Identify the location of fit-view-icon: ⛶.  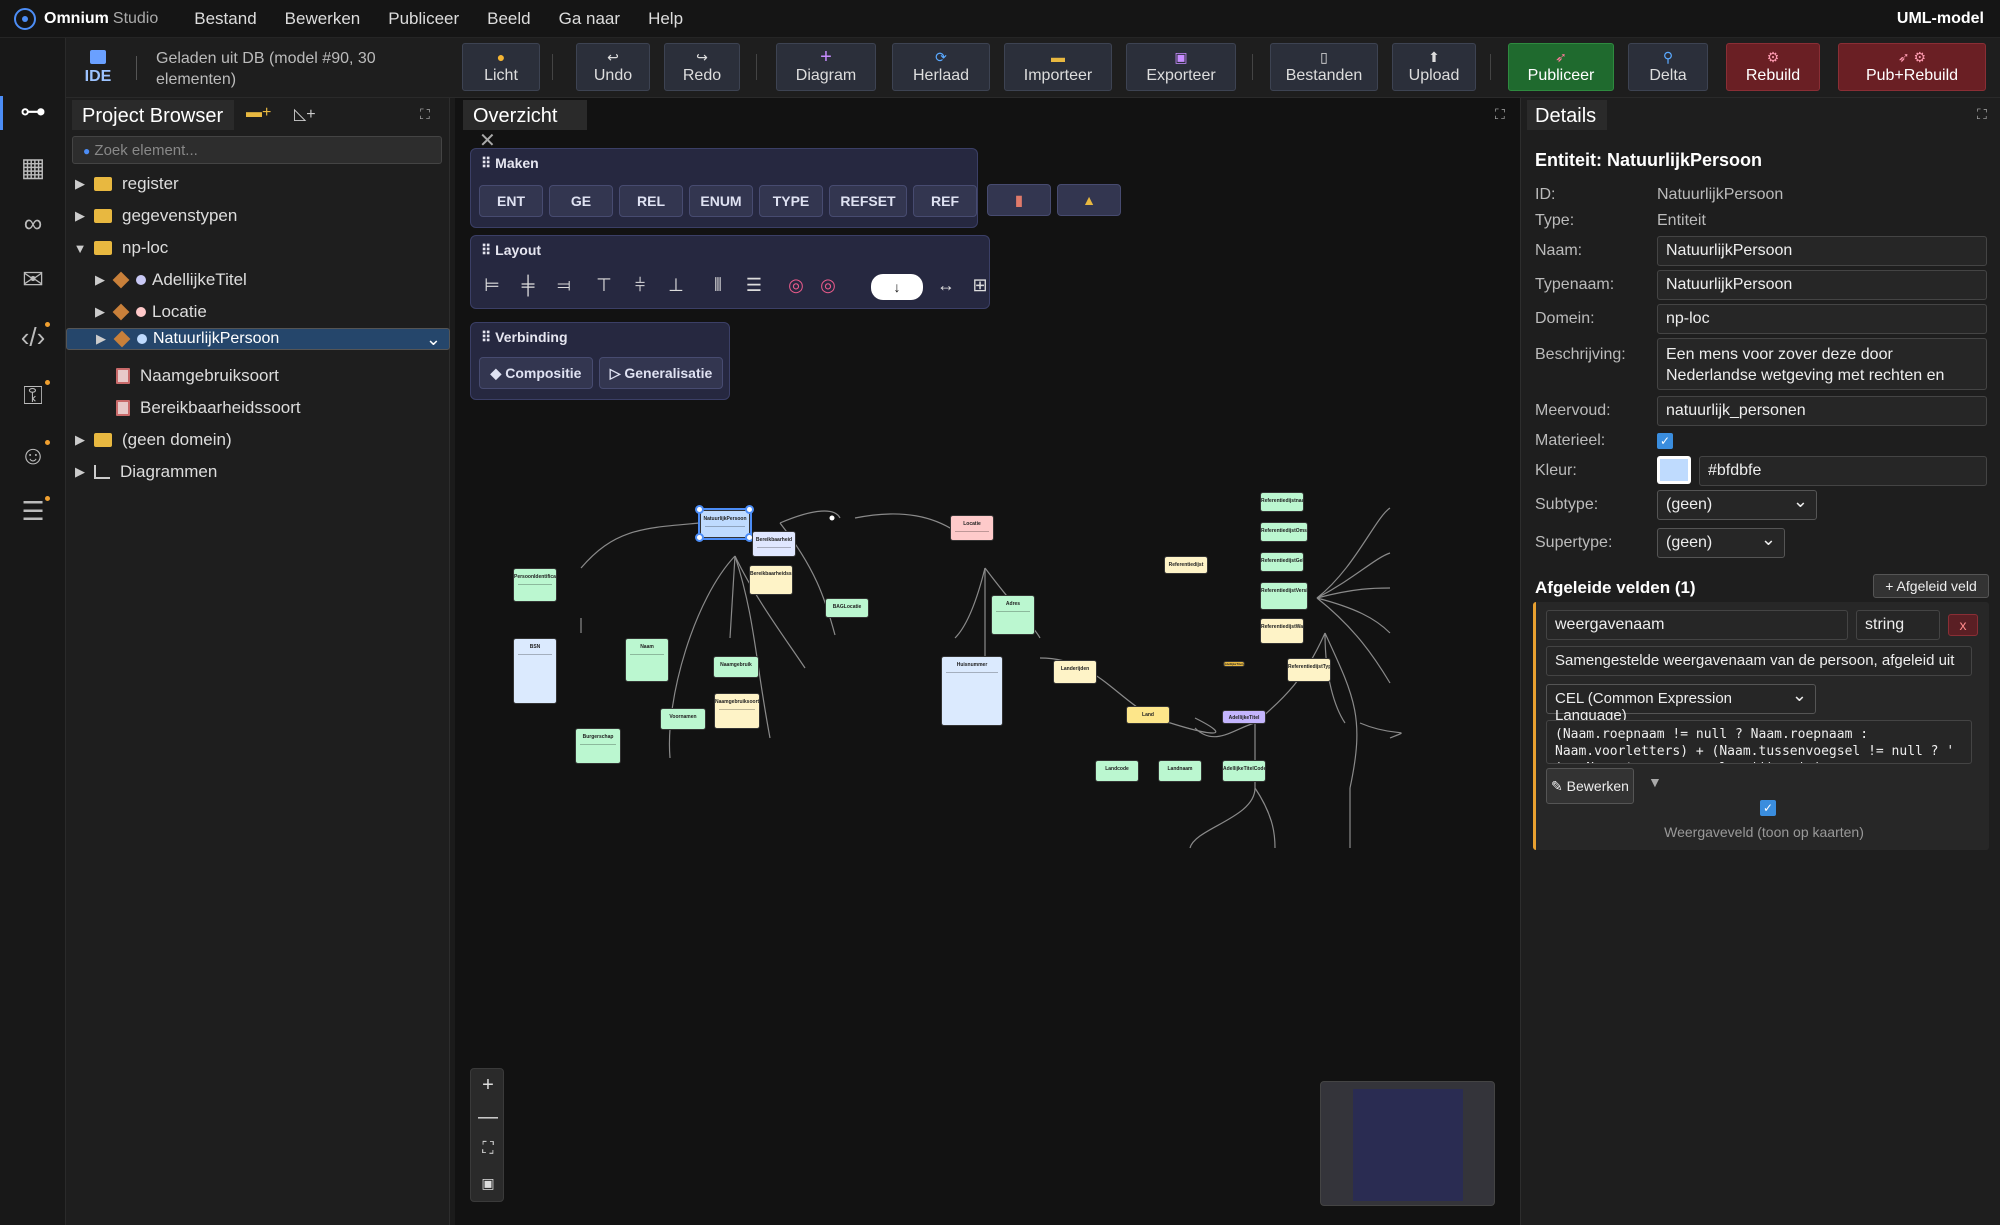
(488, 1149).